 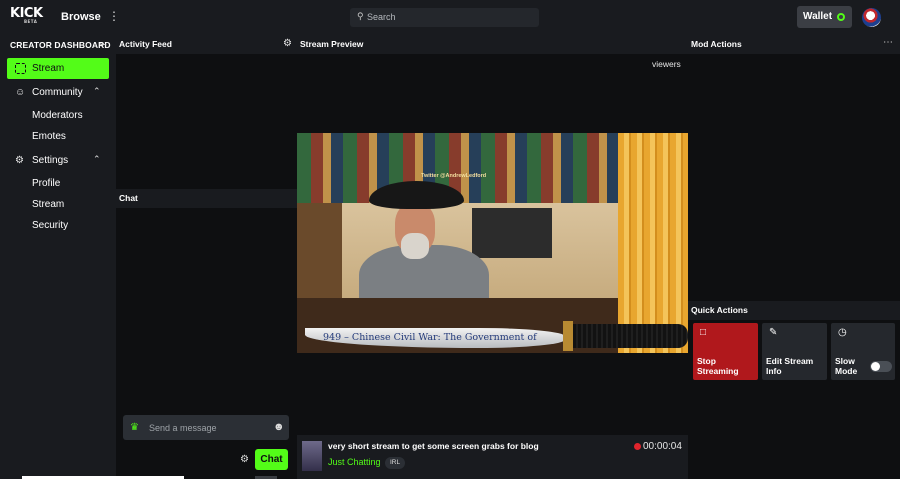 What do you see at coordinates (206, 334) in the screenshot?
I see `chat-panel: Chat ♛ Send a message ☻ ⚙ Chat` at bounding box center [206, 334].